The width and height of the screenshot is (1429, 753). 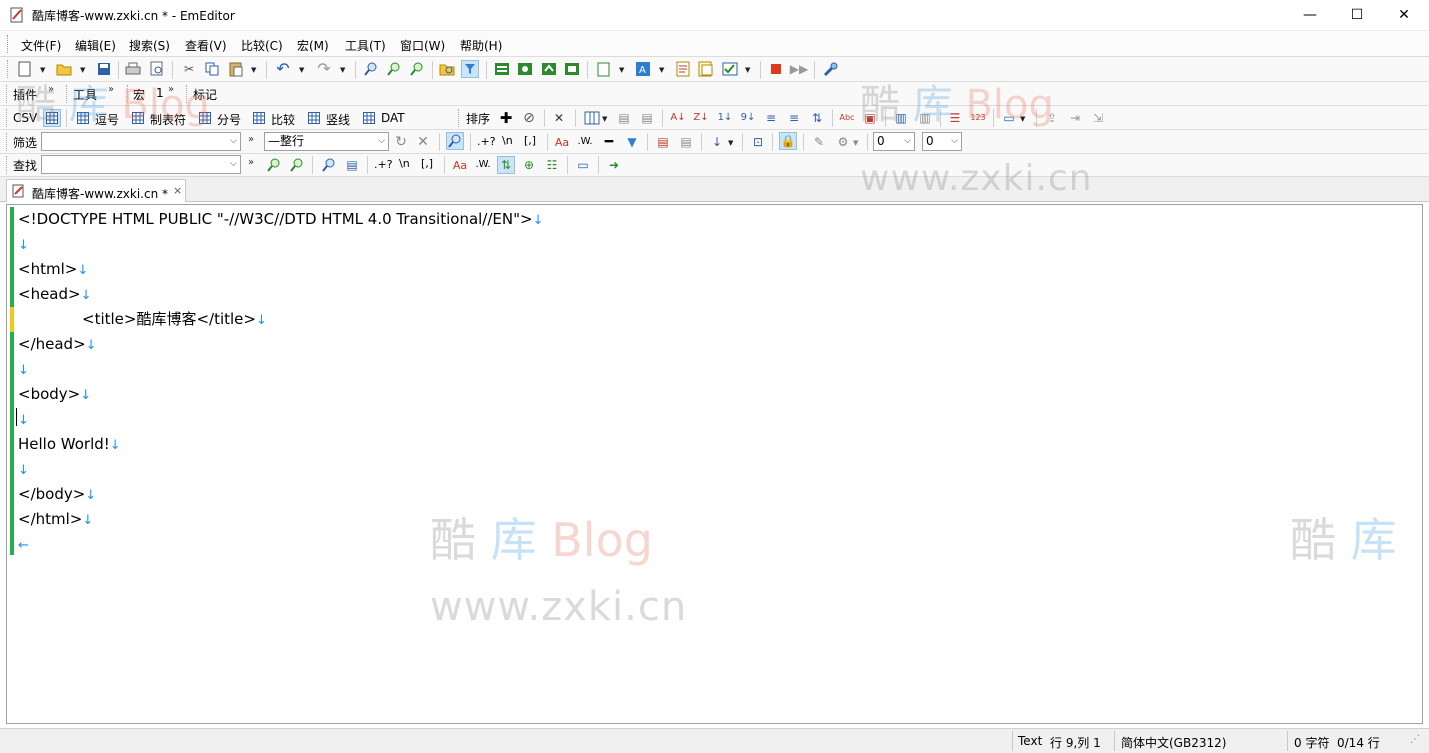 What do you see at coordinates (41, 45) in the screenshot?
I see `menu-file: 文件(F)` at bounding box center [41, 45].